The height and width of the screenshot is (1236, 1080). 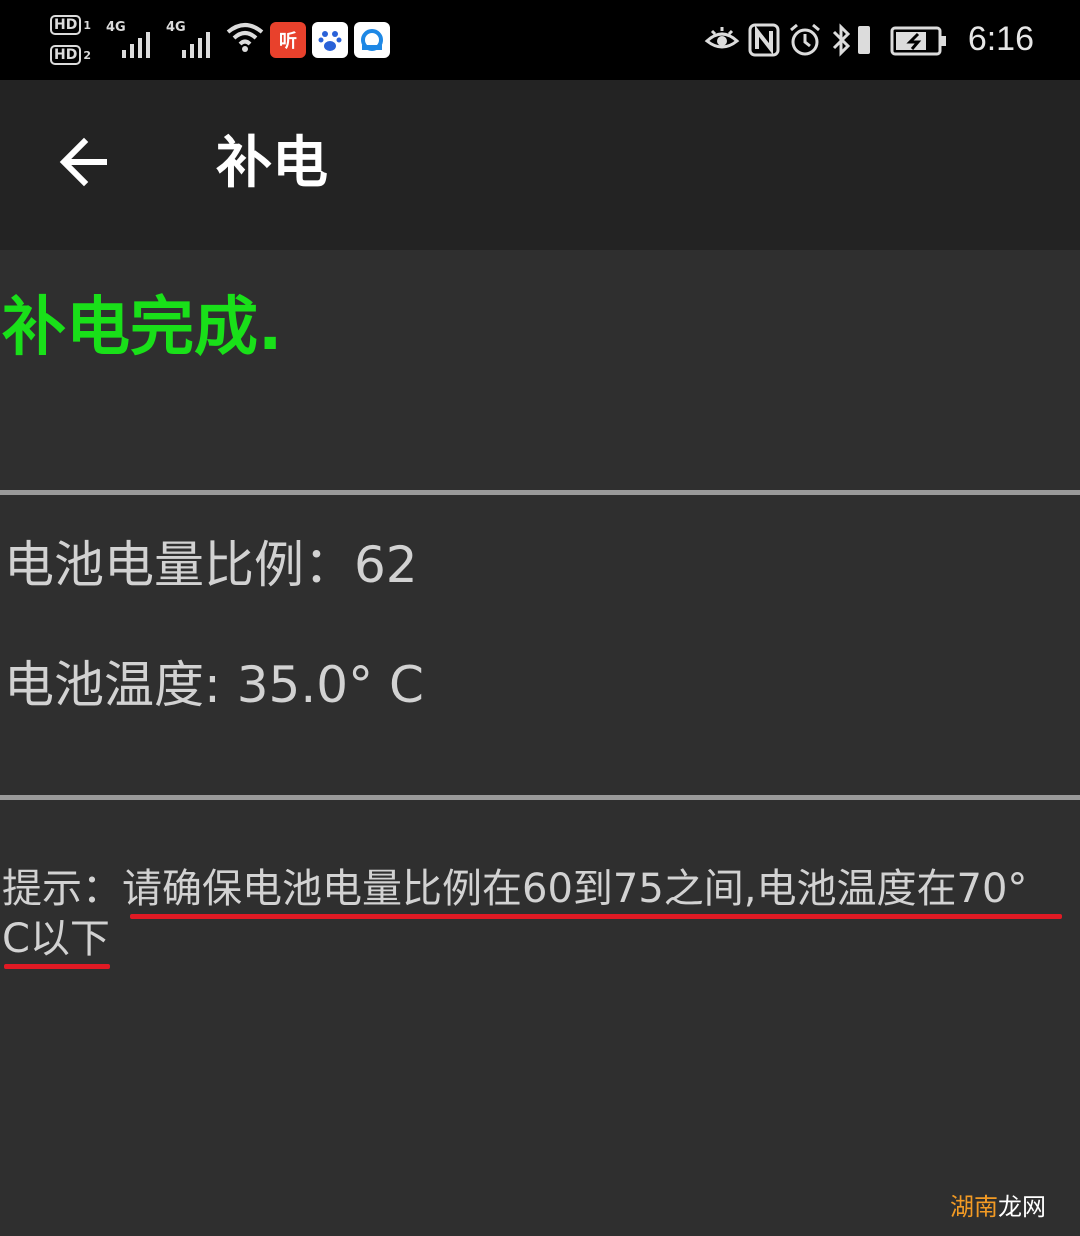 I want to click on sim1-index: 1, so click(x=87, y=25).